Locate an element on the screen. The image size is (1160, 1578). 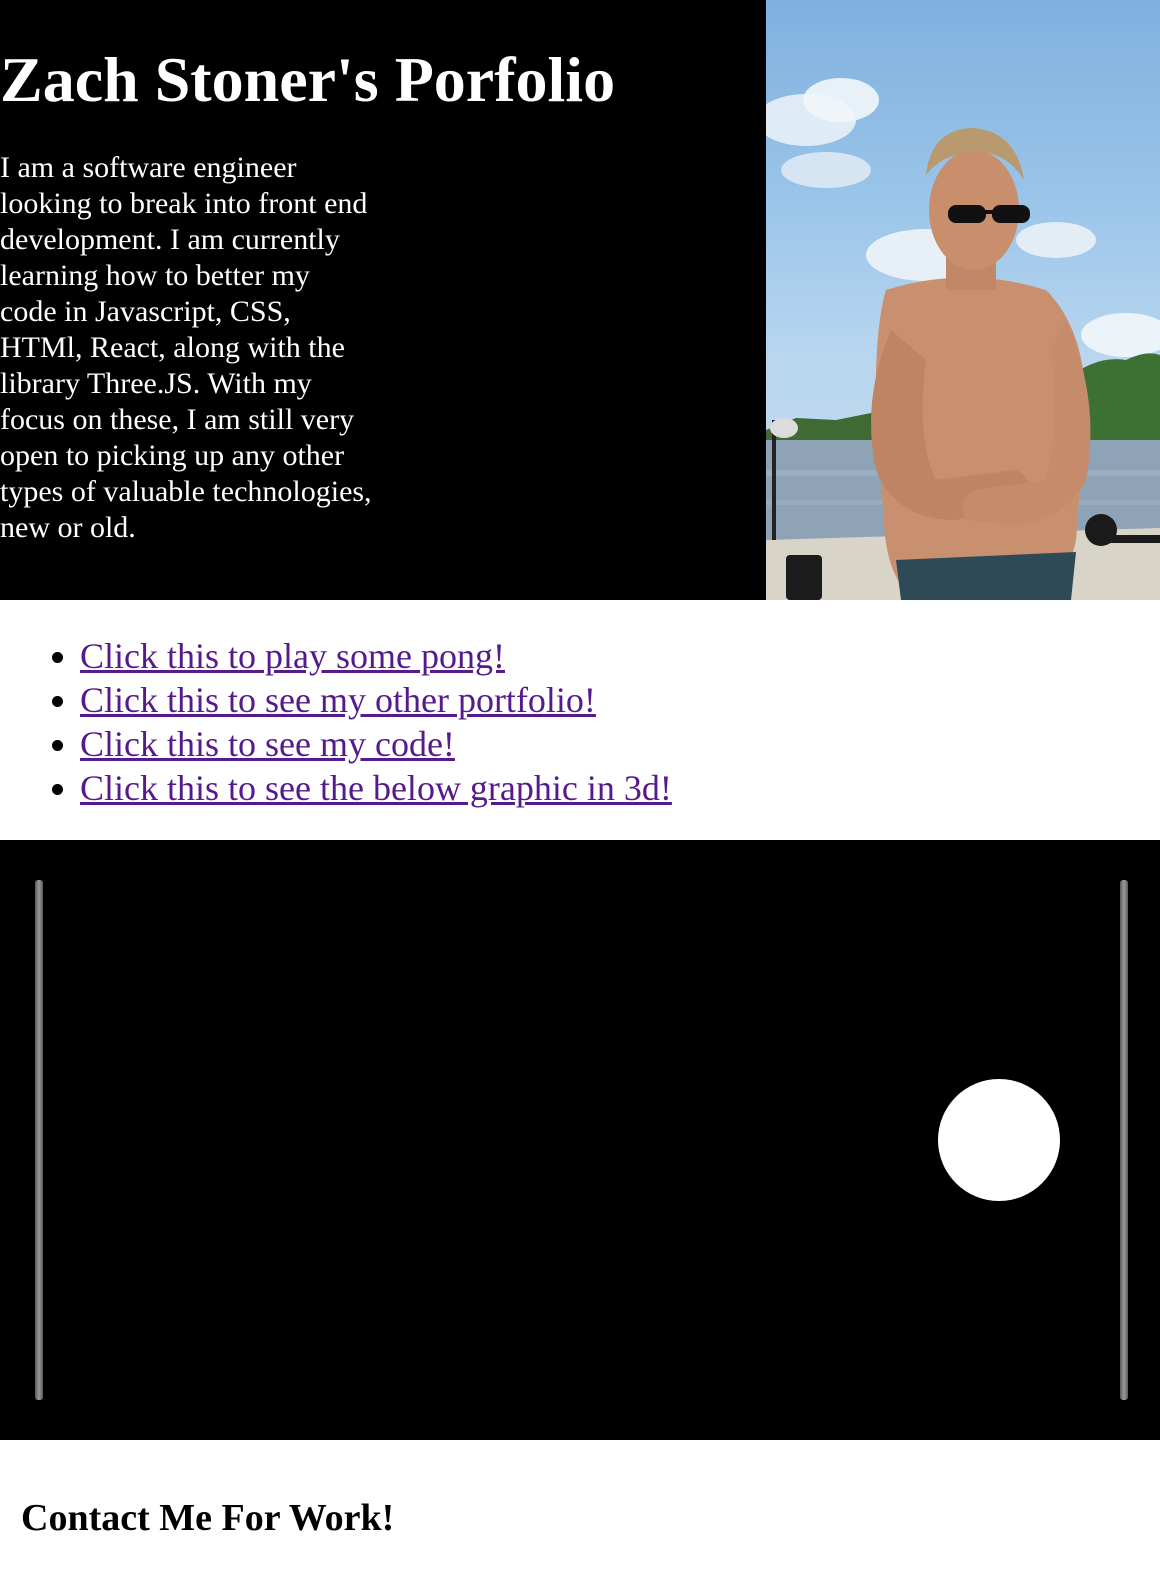
list-item: Click this to see my other portfolio! is located at coordinates (376, 700).